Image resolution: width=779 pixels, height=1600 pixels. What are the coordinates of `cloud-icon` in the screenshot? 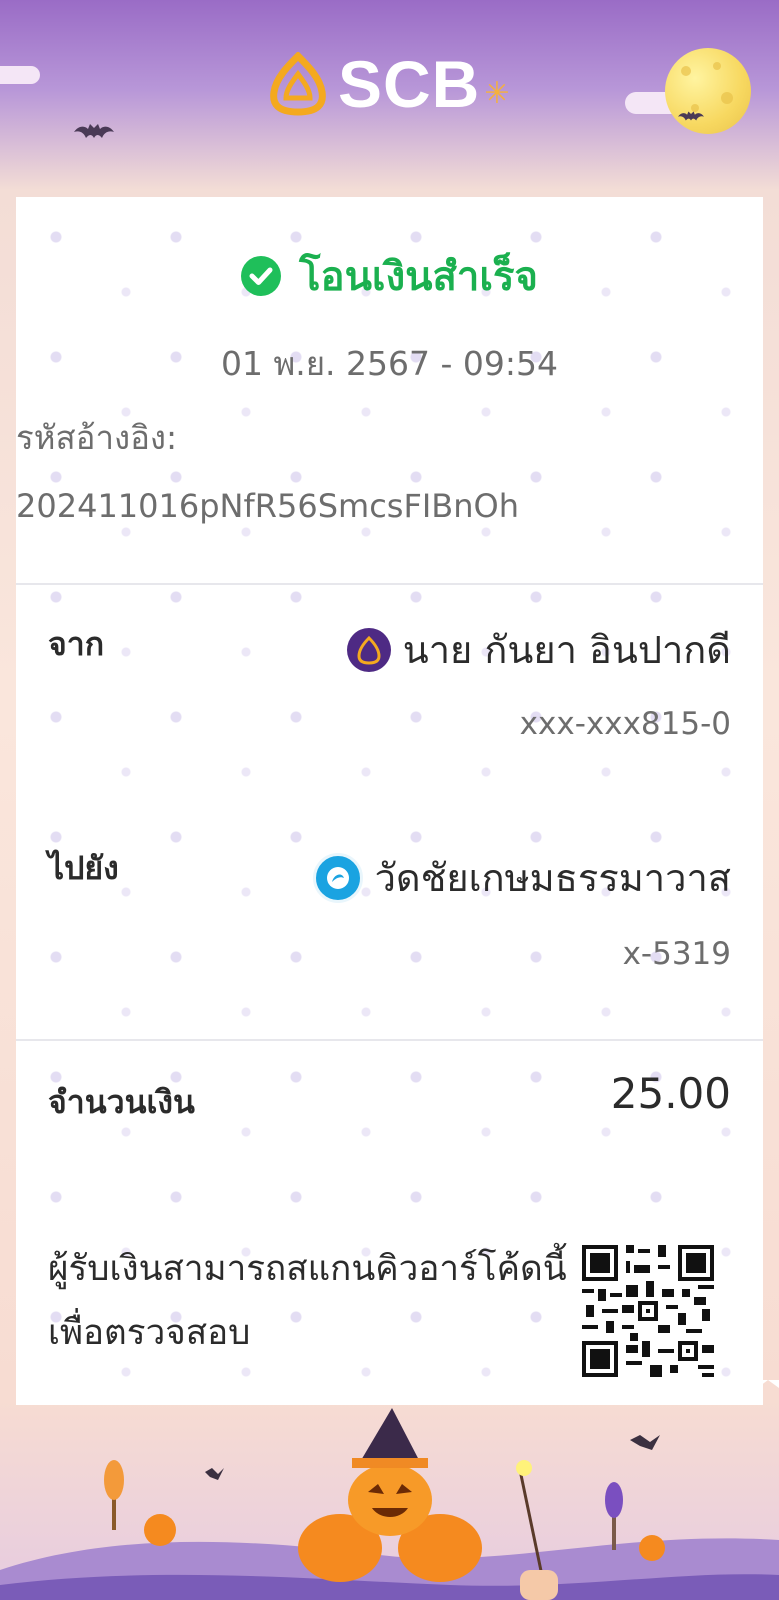 It's located at (20, 75).